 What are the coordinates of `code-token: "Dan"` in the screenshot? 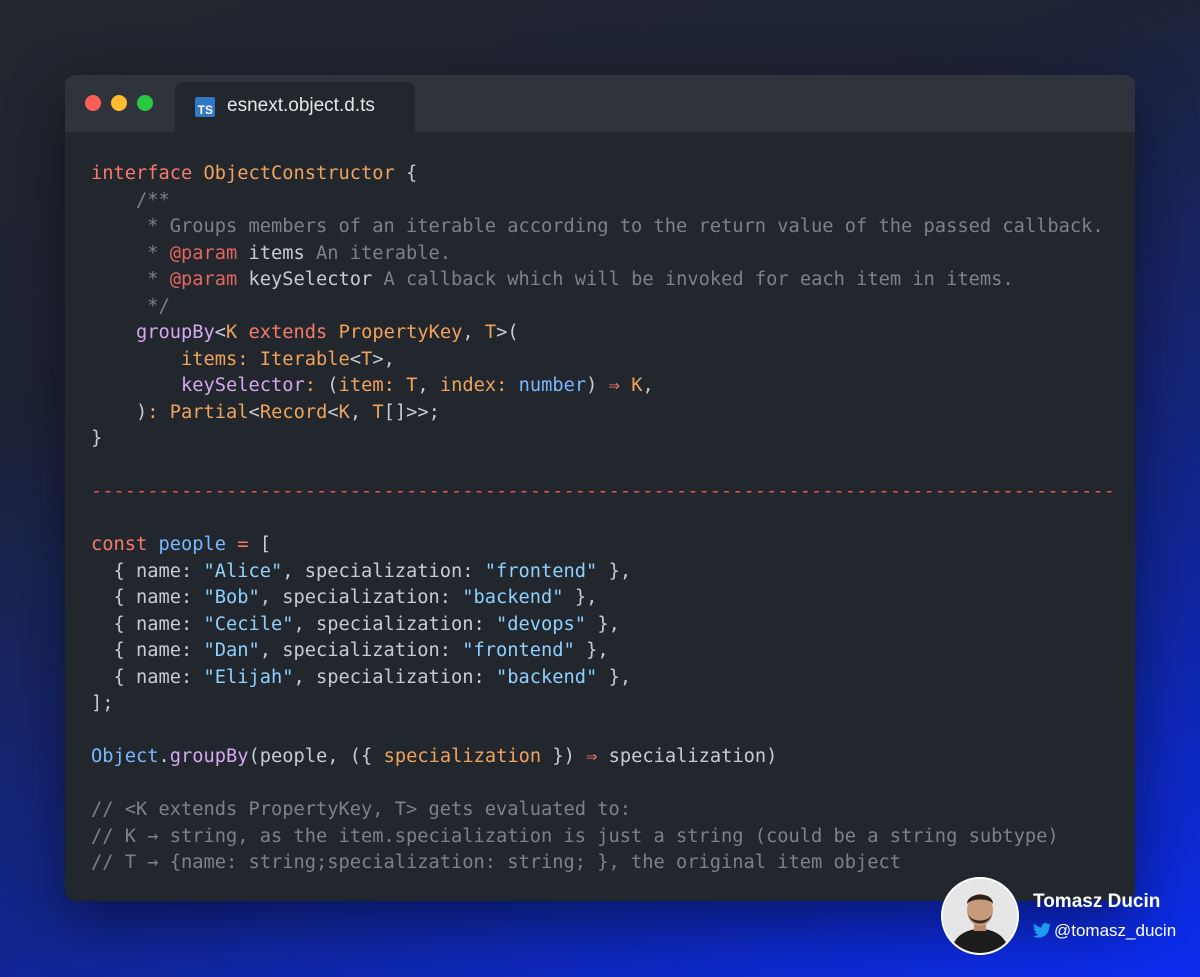 It's located at (231, 650).